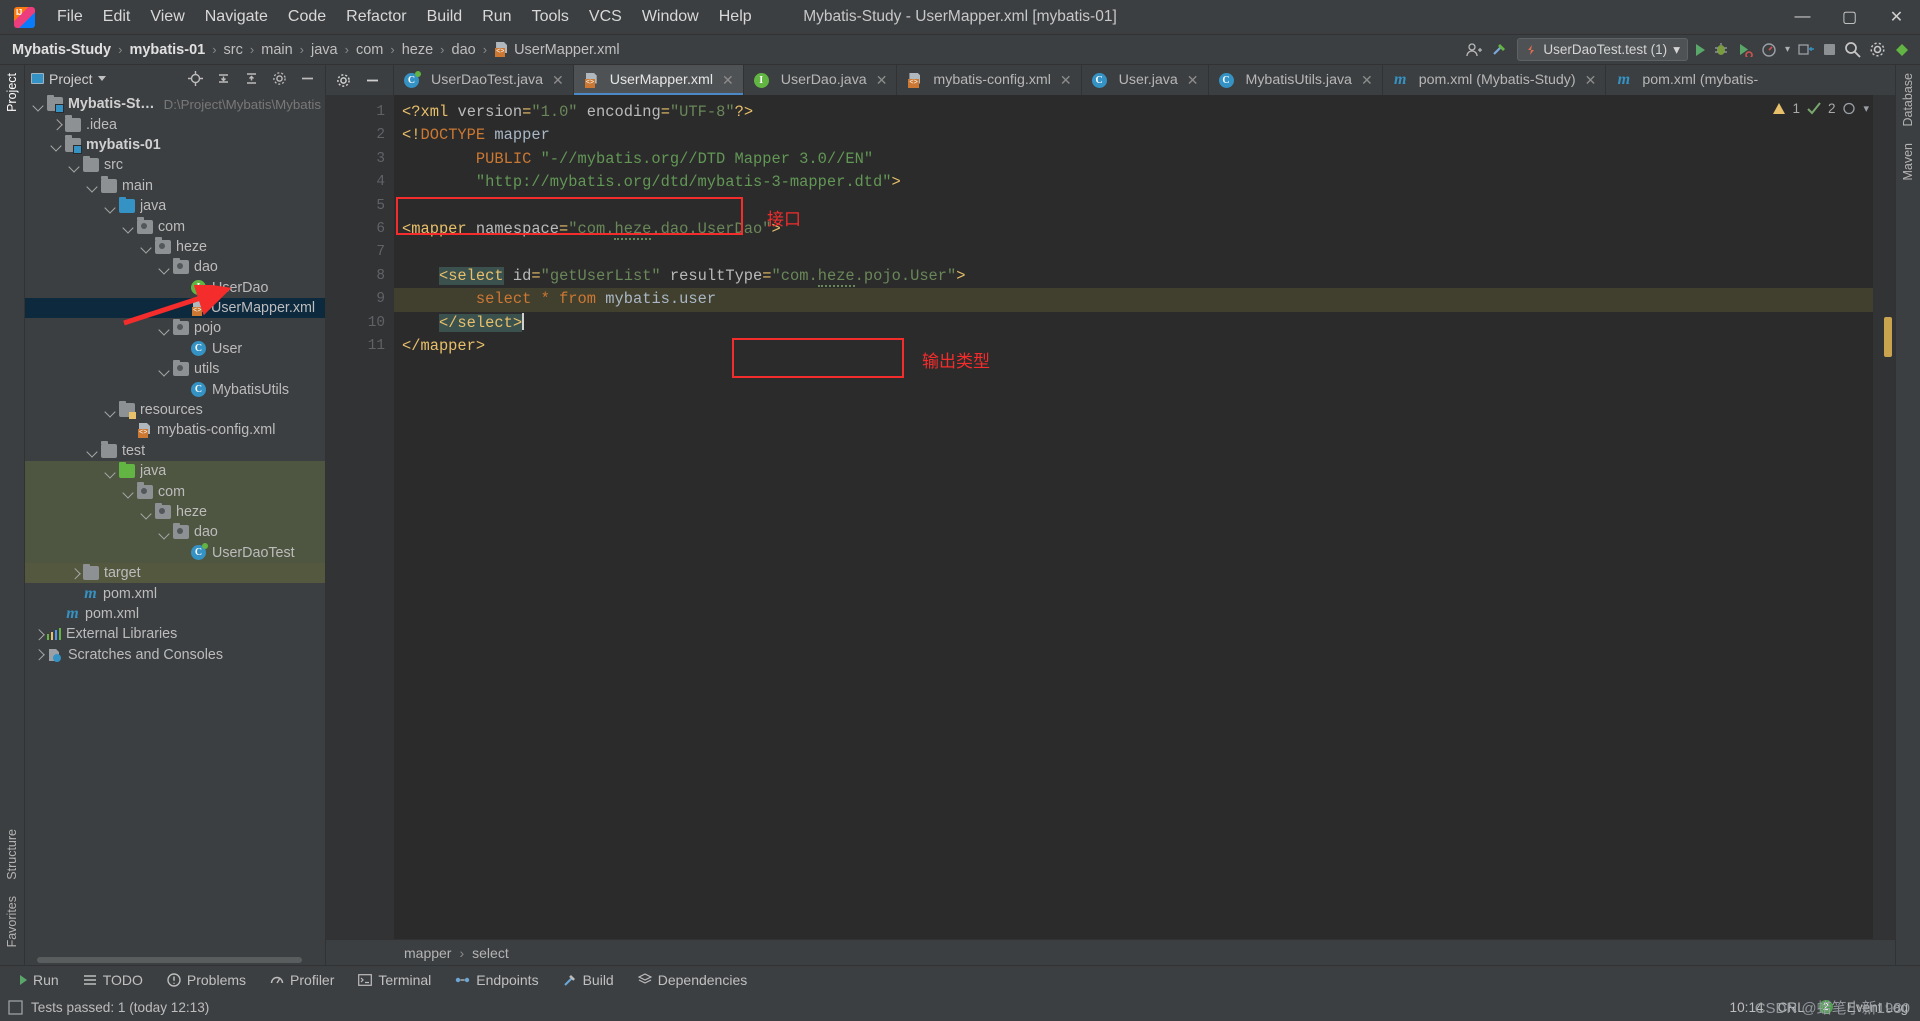 This screenshot has width=1920, height=1021. I want to click on close-button: ✕, so click(1896, 17).